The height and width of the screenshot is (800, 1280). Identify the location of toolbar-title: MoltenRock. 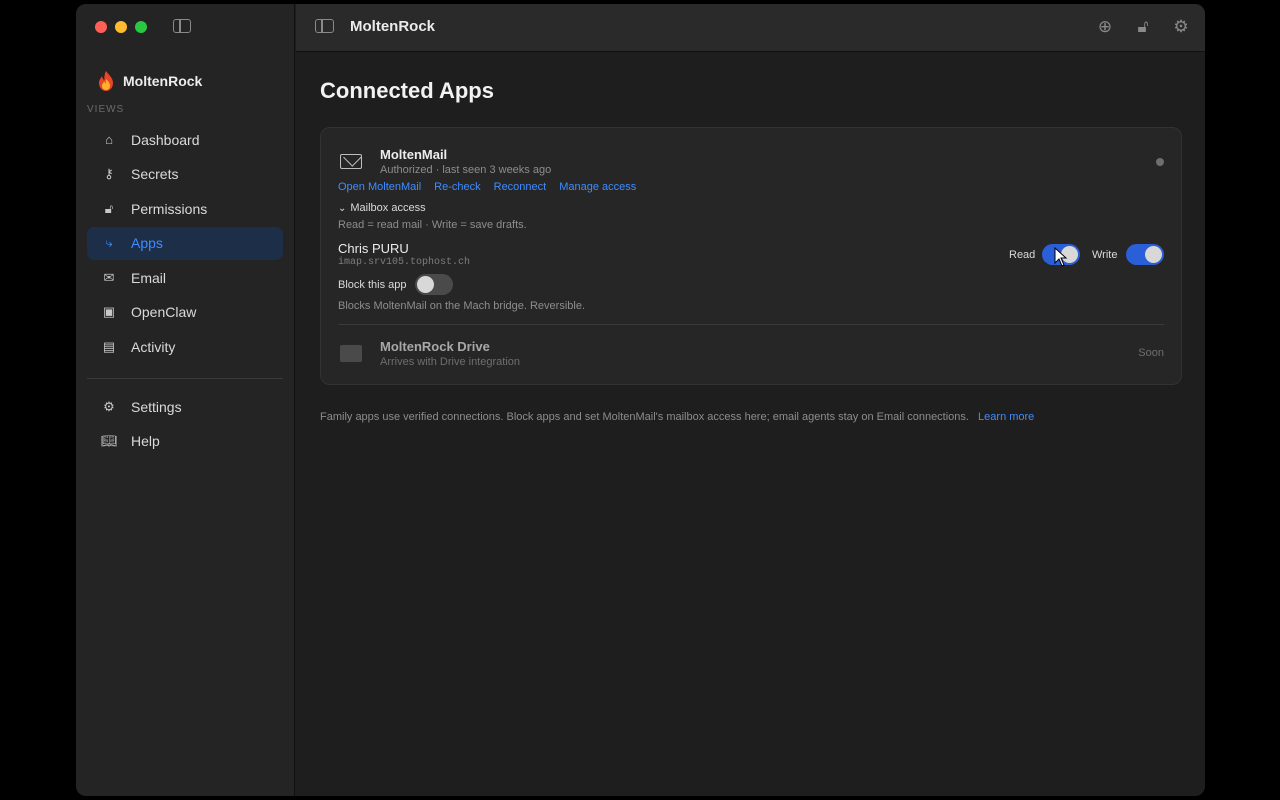
(393, 26).